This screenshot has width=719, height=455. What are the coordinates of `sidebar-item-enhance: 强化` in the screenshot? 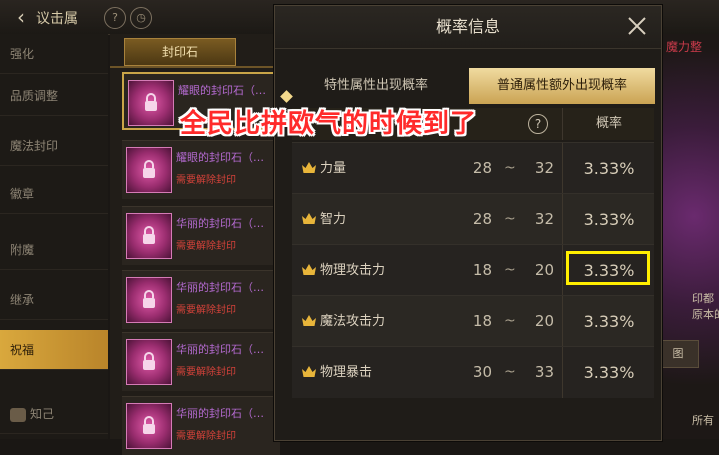 It's located at (54, 54).